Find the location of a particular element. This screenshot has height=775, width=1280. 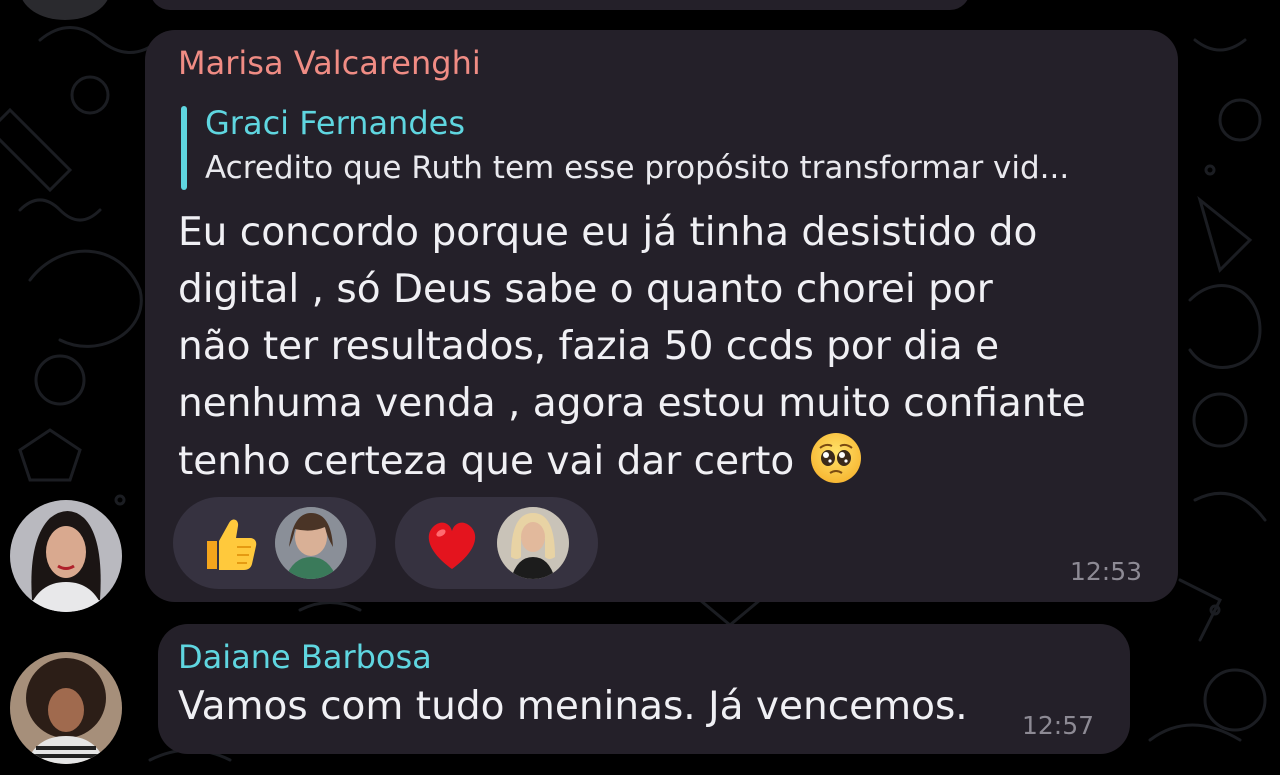

previous-message-bubble is located at coordinates (560, 5).